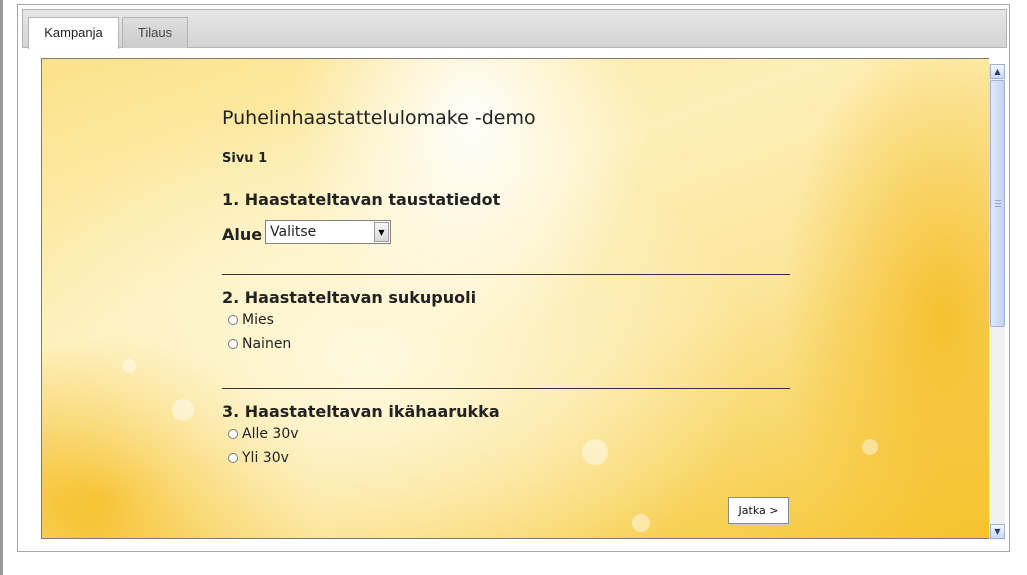 This screenshot has height=575, width=1027. I want to click on scroll-thumb, so click(997, 203).